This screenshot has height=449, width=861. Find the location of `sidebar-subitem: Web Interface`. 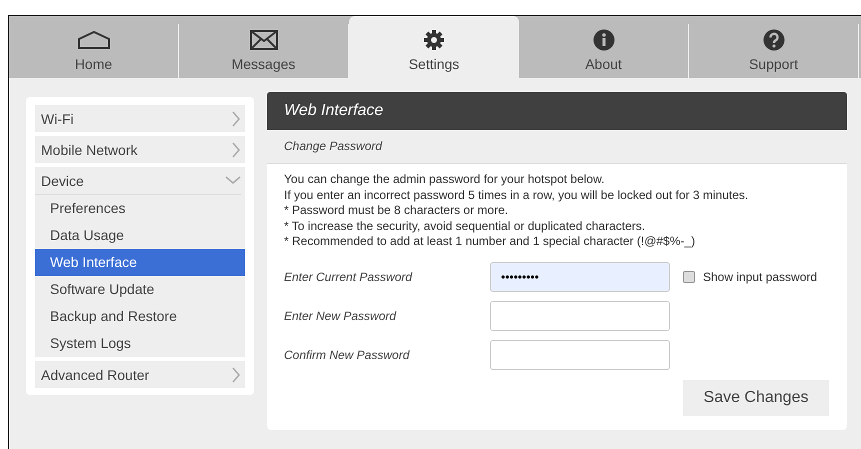

sidebar-subitem: Web Interface is located at coordinates (140, 262).